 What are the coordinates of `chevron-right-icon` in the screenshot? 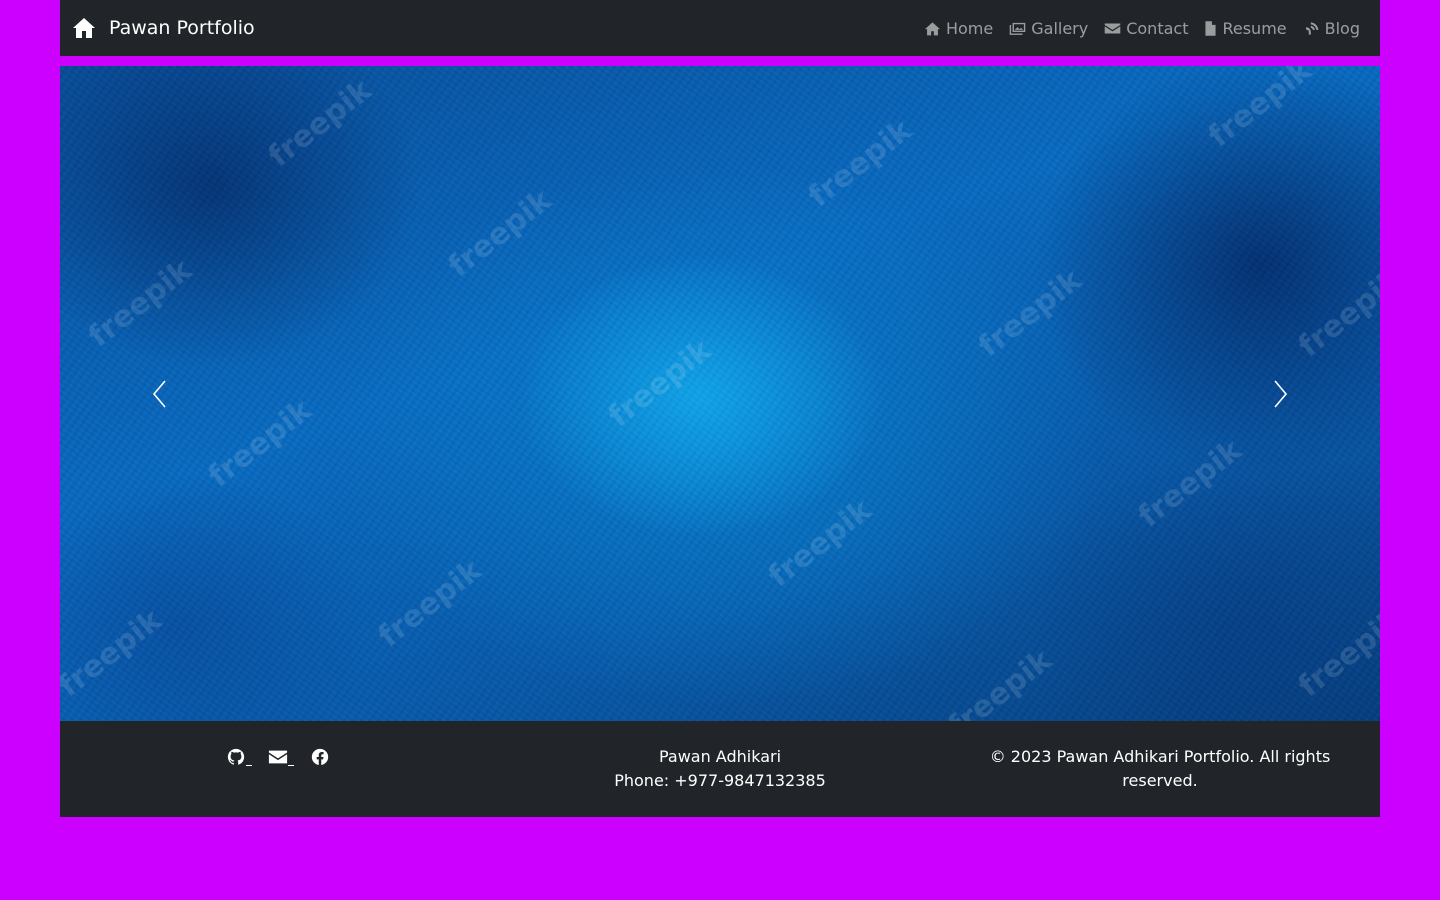 It's located at (1281, 393).